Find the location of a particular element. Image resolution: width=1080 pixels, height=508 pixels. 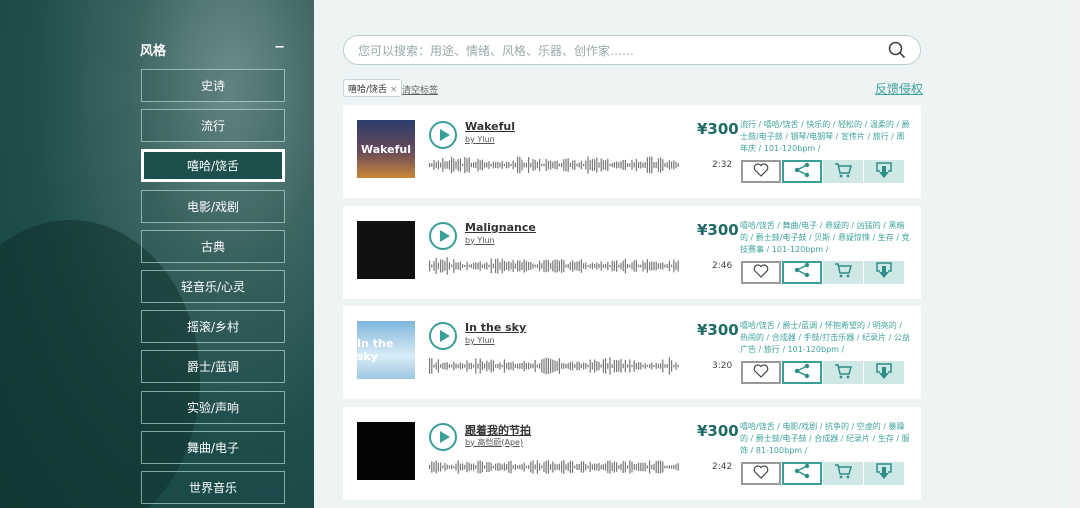

track-title: Malignance is located at coordinates (500, 227).